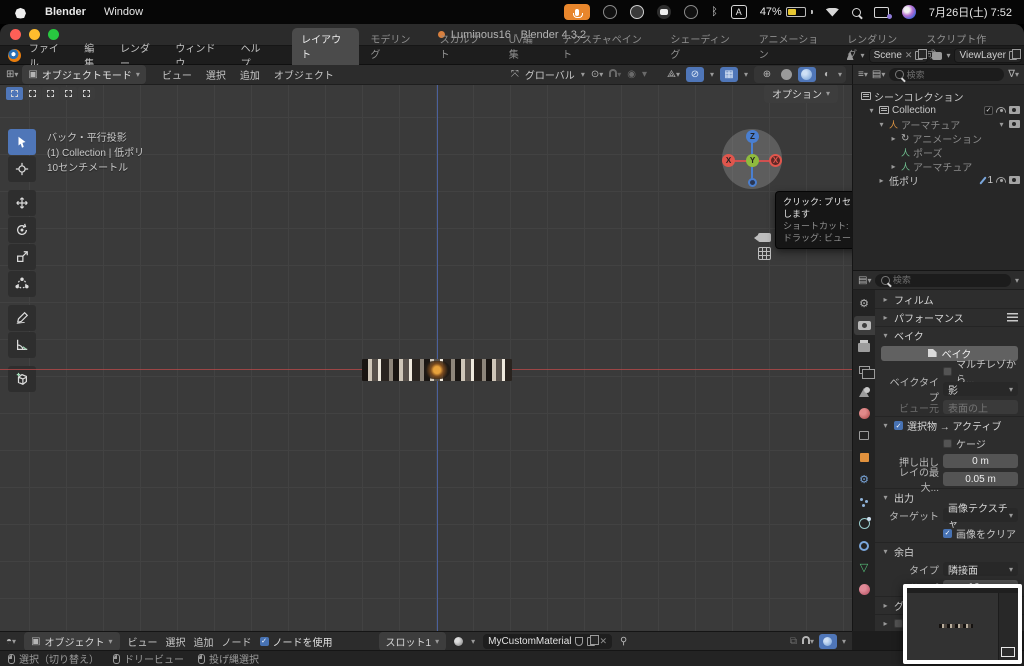 This screenshot has width=1024, height=666. What do you see at coordinates (988, 110) in the screenshot?
I see `collection-checkbox: ✓` at bounding box center [988, 110].